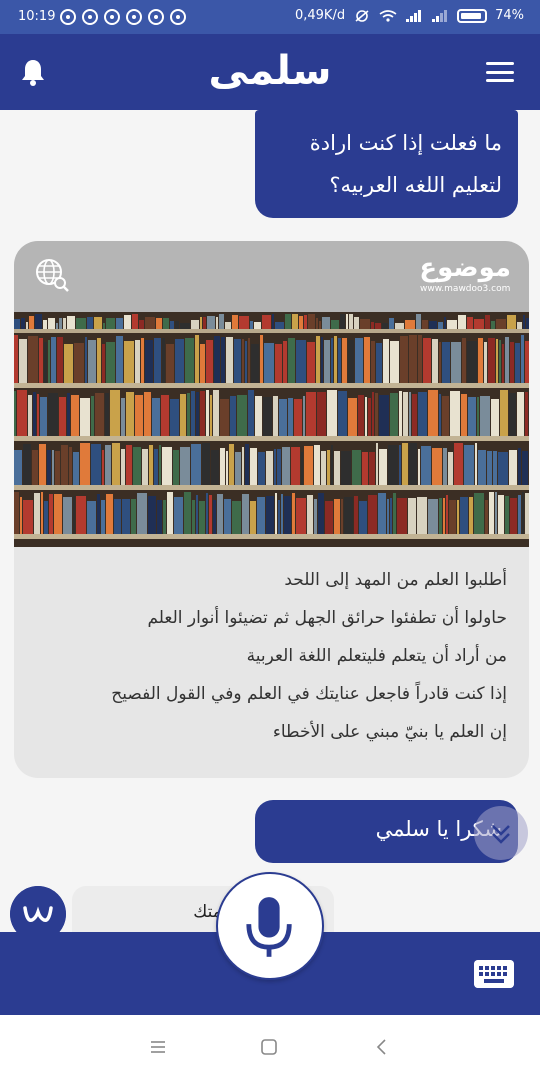 This screenshot has height=1080, width=540. What do you see at coordinates (409, 15) in the screenshot?
I see `status-right: 0,49K/d 74%` at bounding box center [409, 15].